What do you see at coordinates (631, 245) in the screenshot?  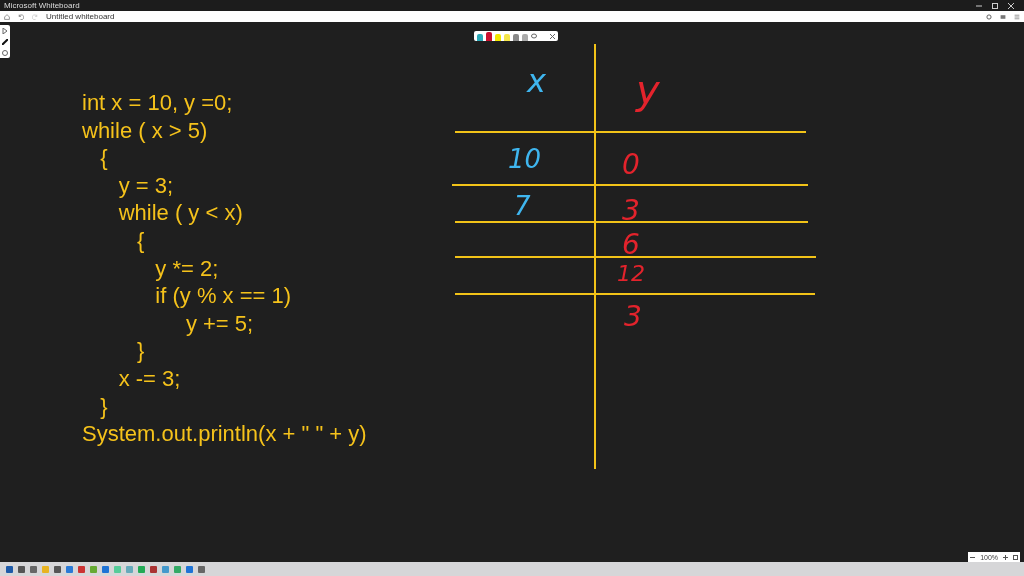 I see `handwritten-value: 6` at bounding box center [631, 245].